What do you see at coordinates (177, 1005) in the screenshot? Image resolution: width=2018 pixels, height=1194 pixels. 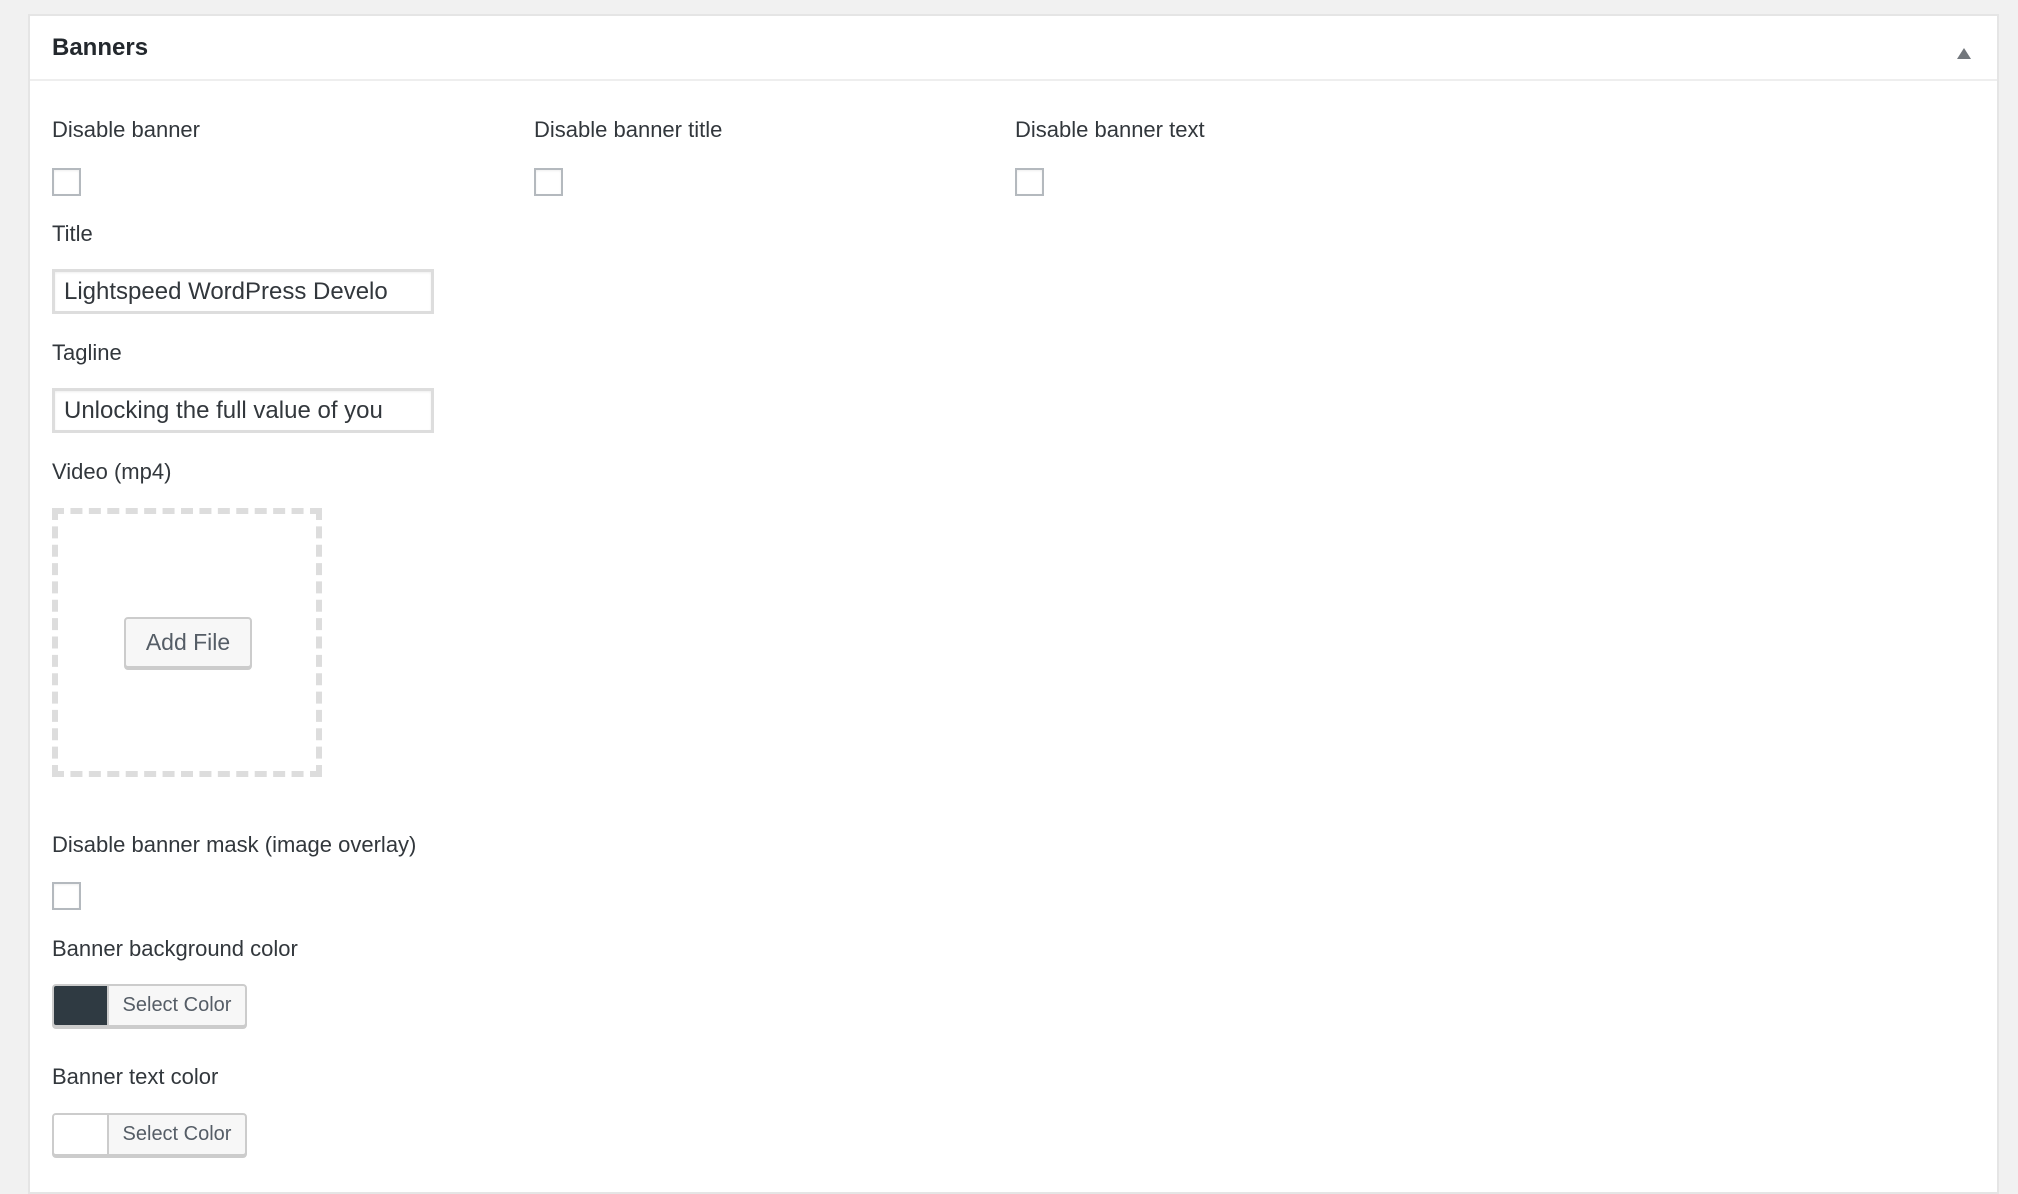 I see `banner-bg-color-button-label: Select Color` at bounding box center [177, 1005].